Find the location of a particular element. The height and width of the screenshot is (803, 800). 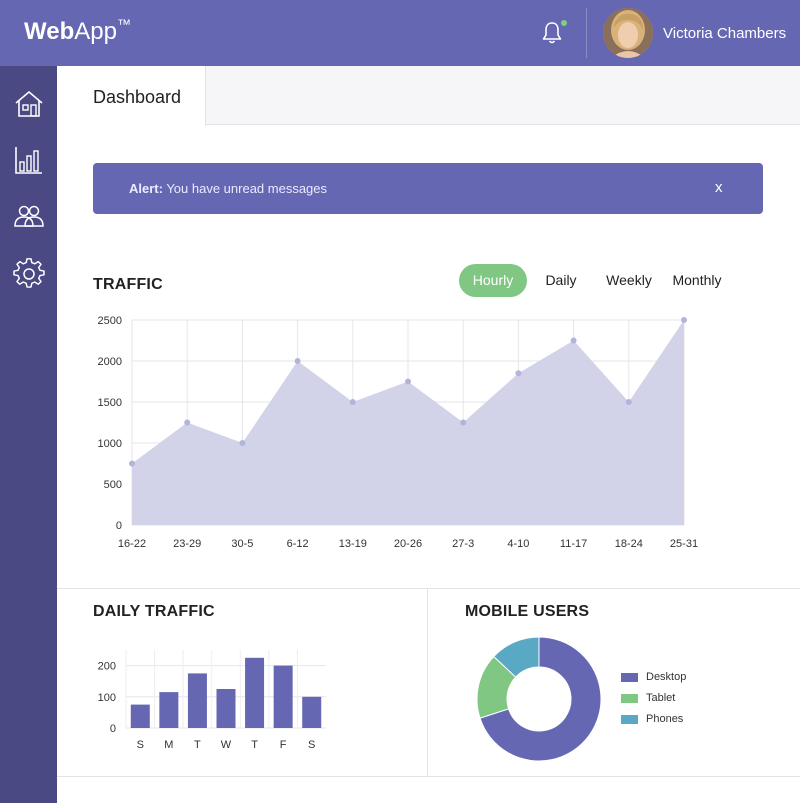

x-tick-label: 27-3 is located at coordinates (463, 544).